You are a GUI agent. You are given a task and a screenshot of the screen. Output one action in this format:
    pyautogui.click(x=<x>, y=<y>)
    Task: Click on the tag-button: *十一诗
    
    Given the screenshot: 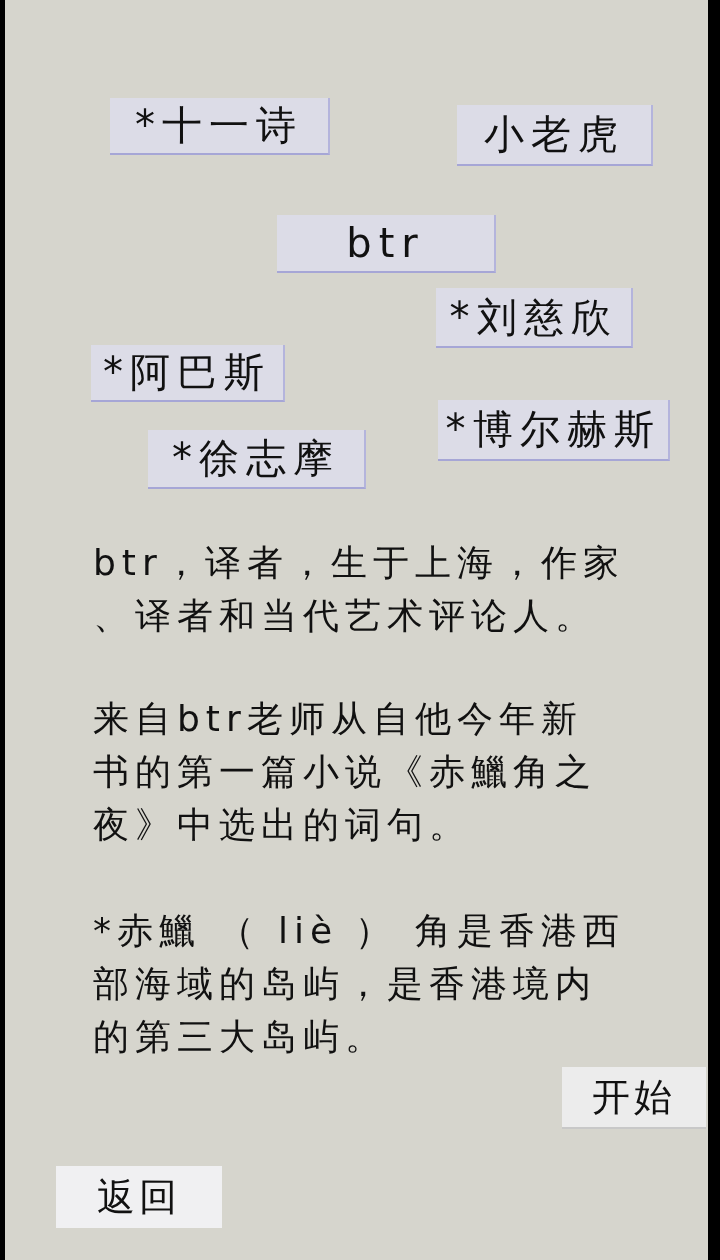 What is the action you would take?
    pyautogui.click(x=220, y=126)
    